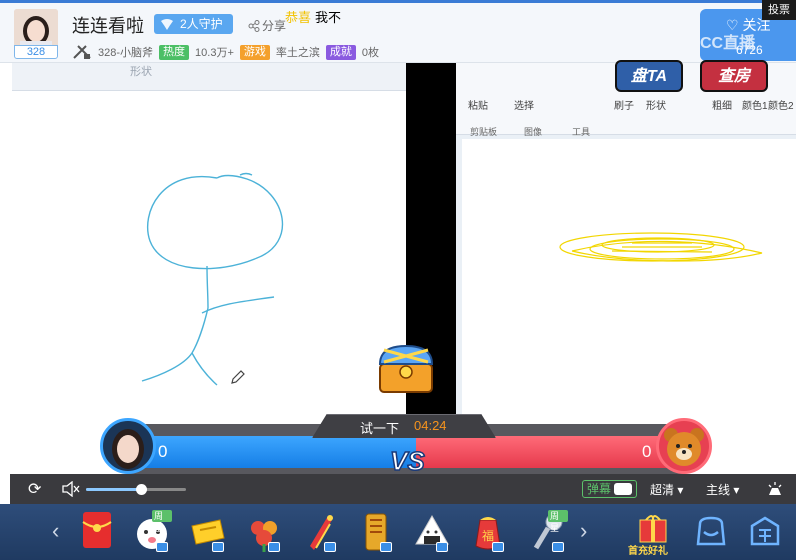  What do you see at coordinates (624, 106) in the screenshot?
I see `ribbon-item: 刷子` at bounding box center [624, 106].